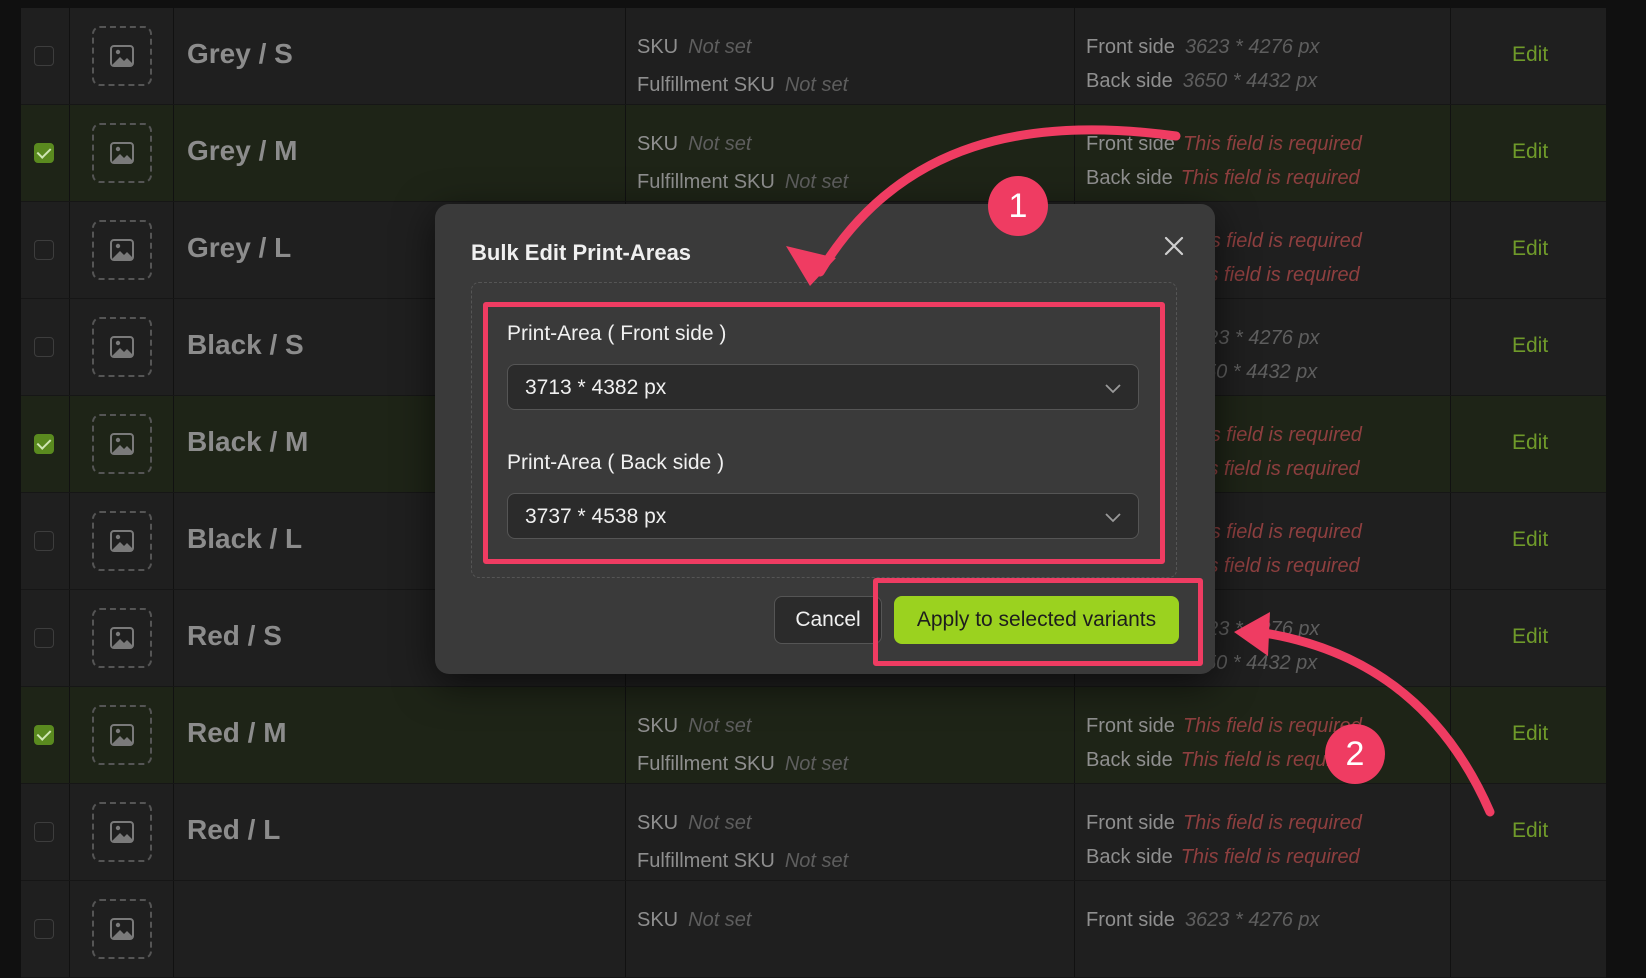 The height and width of the screenshot is (978, 1646). What do you see at coordinates (248, 441) in the screenshot?
I see `variant-name: Black / M` at bounding box center [248, 441].